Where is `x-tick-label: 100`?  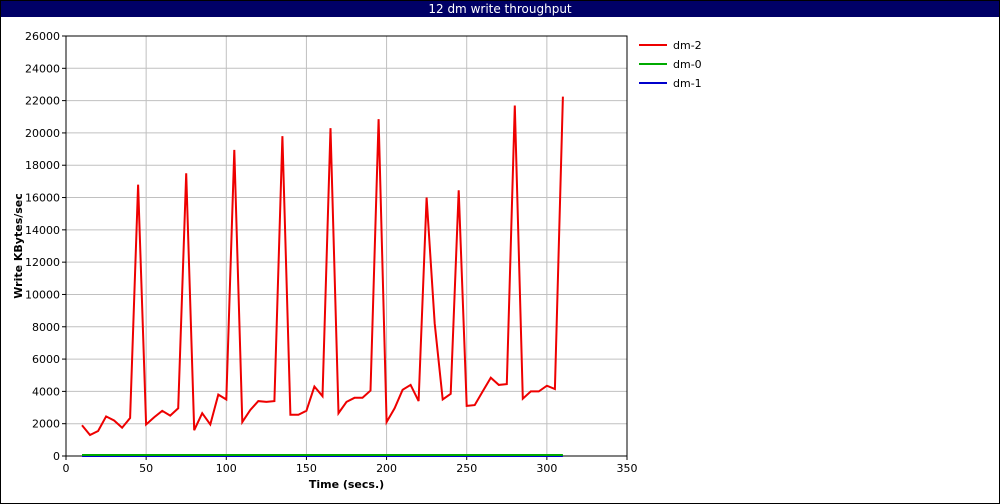
x-tick-label: 100 is located at coordinates (226, 468).